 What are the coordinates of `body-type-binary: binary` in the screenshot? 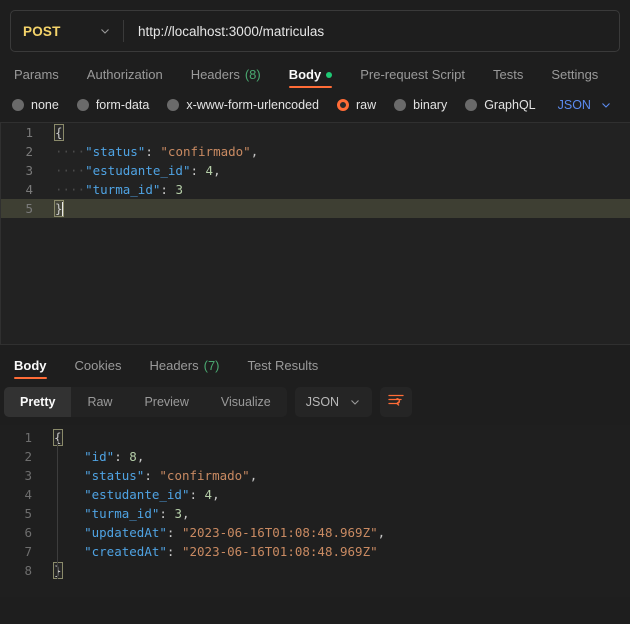 It's located at (420, 105).